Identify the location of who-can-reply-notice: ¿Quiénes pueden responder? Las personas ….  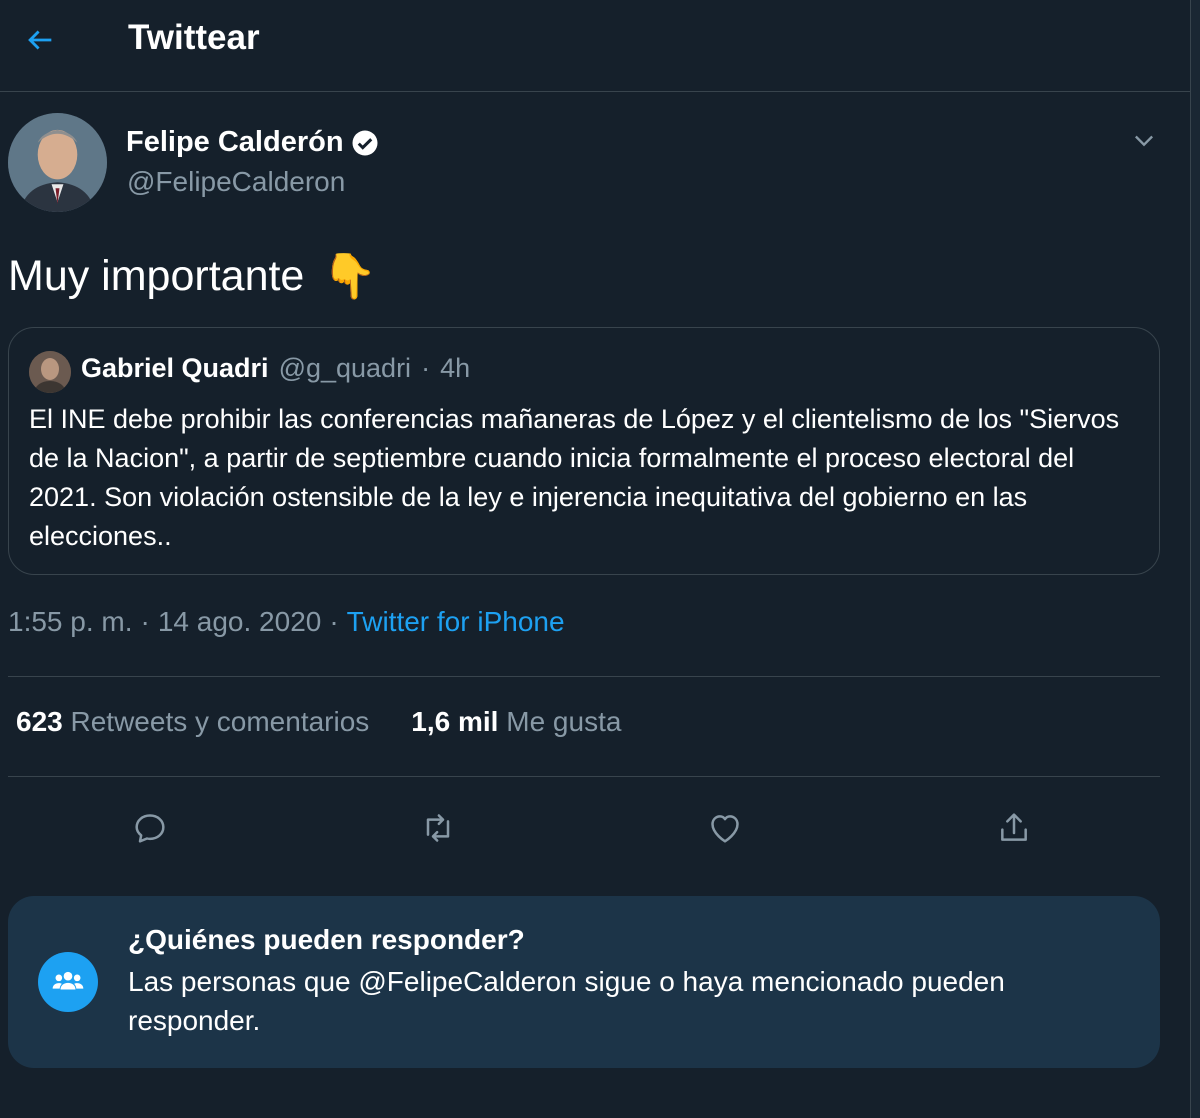
(584, 982).